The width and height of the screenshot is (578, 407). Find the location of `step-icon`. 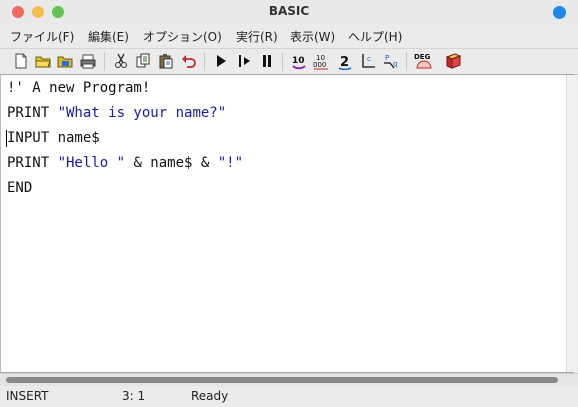

step-icon is located at coordinates (244, 61).